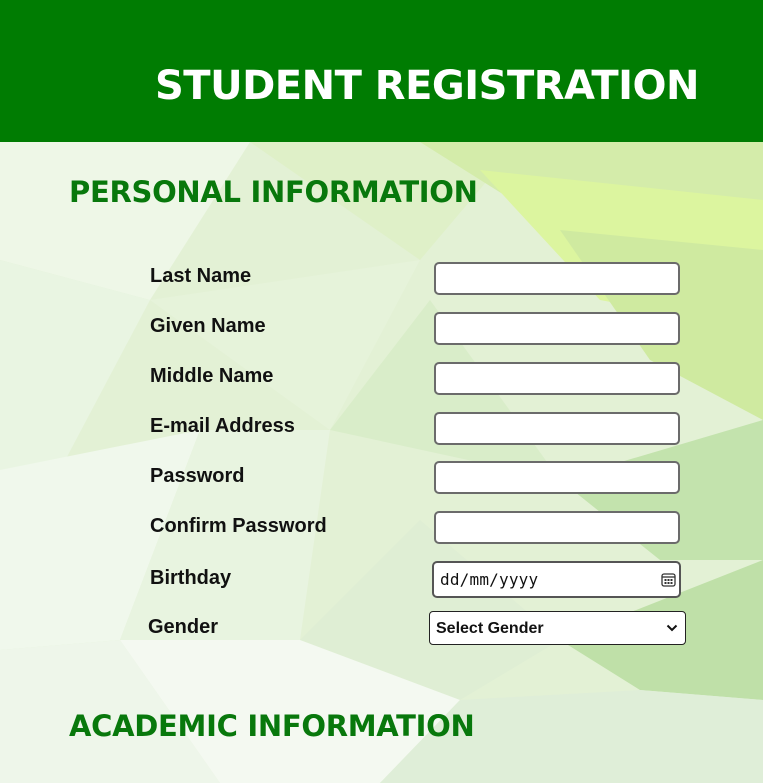  Describe the element at coordinates (208, 326) in the screenshot. I see `given-name-label: Given Name` at that location.